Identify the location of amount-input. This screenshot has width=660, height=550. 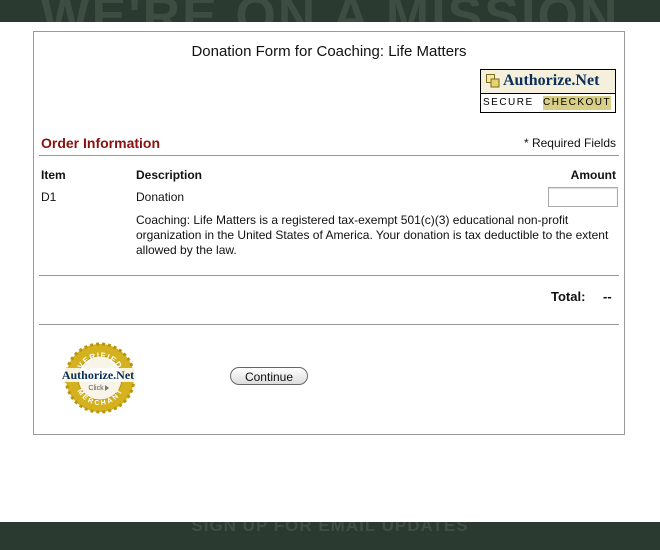
(583, 197).